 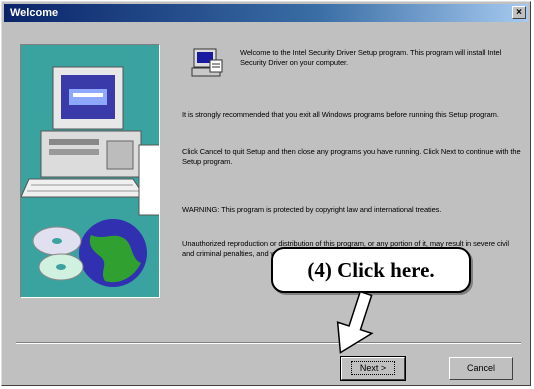 What do you see at coordinates (34, 13) in the screenshot?
I see `window-title: Welcome` at bounding box center [34, 13].